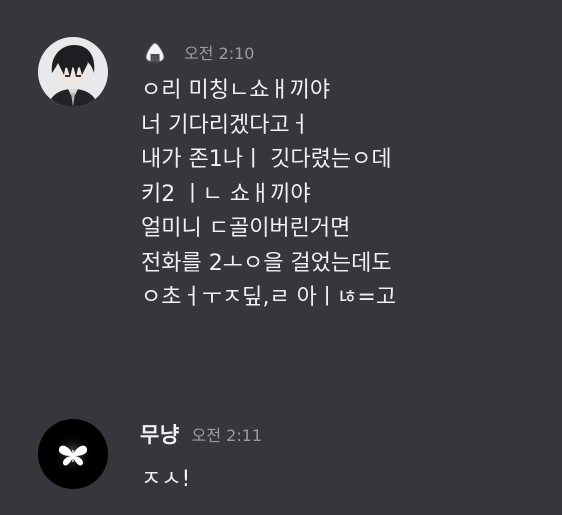  I want to click on message-header: 오전 2:10, so click(197, 52).